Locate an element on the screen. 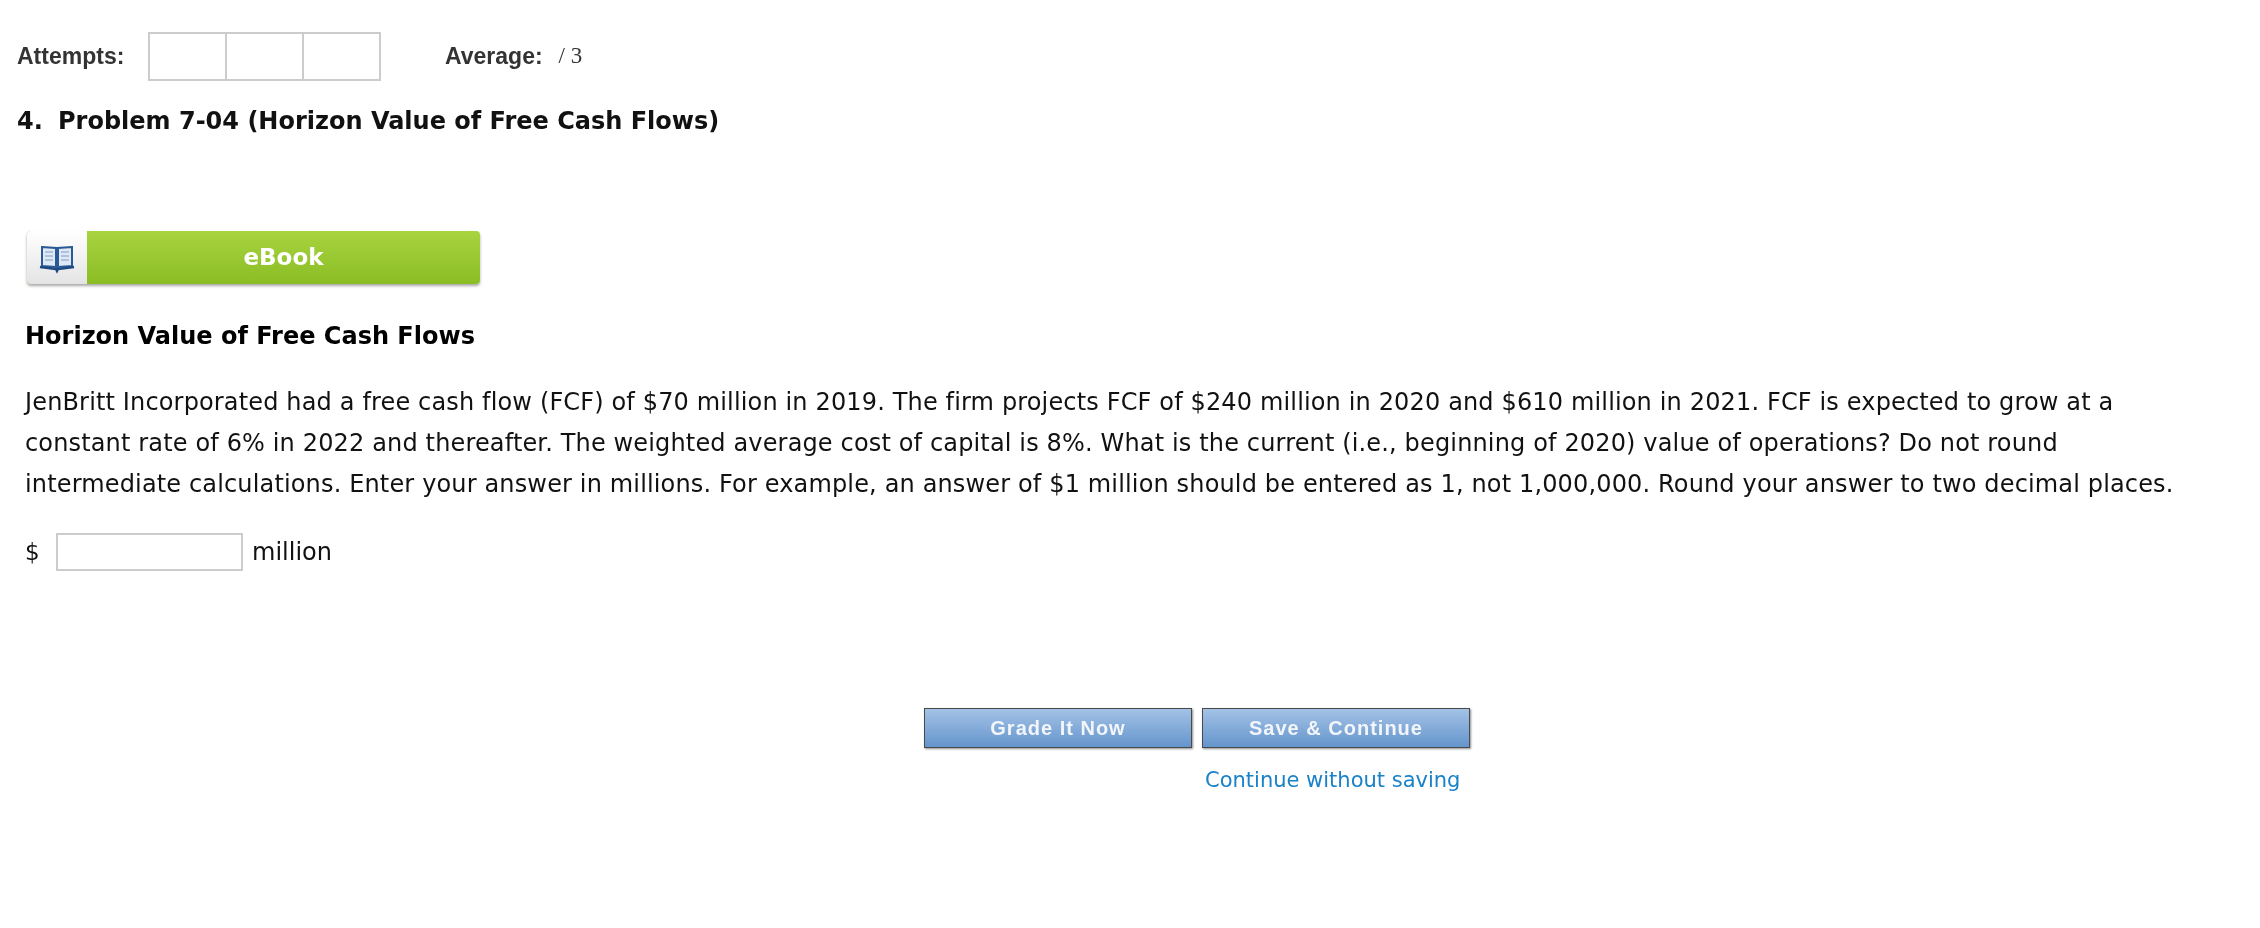 The height and width of the screenshot is (928, 2260). problem-title: Problem 7-04 (Horizon Value of Free Cash Flows) is located at coordinates (389, 121).